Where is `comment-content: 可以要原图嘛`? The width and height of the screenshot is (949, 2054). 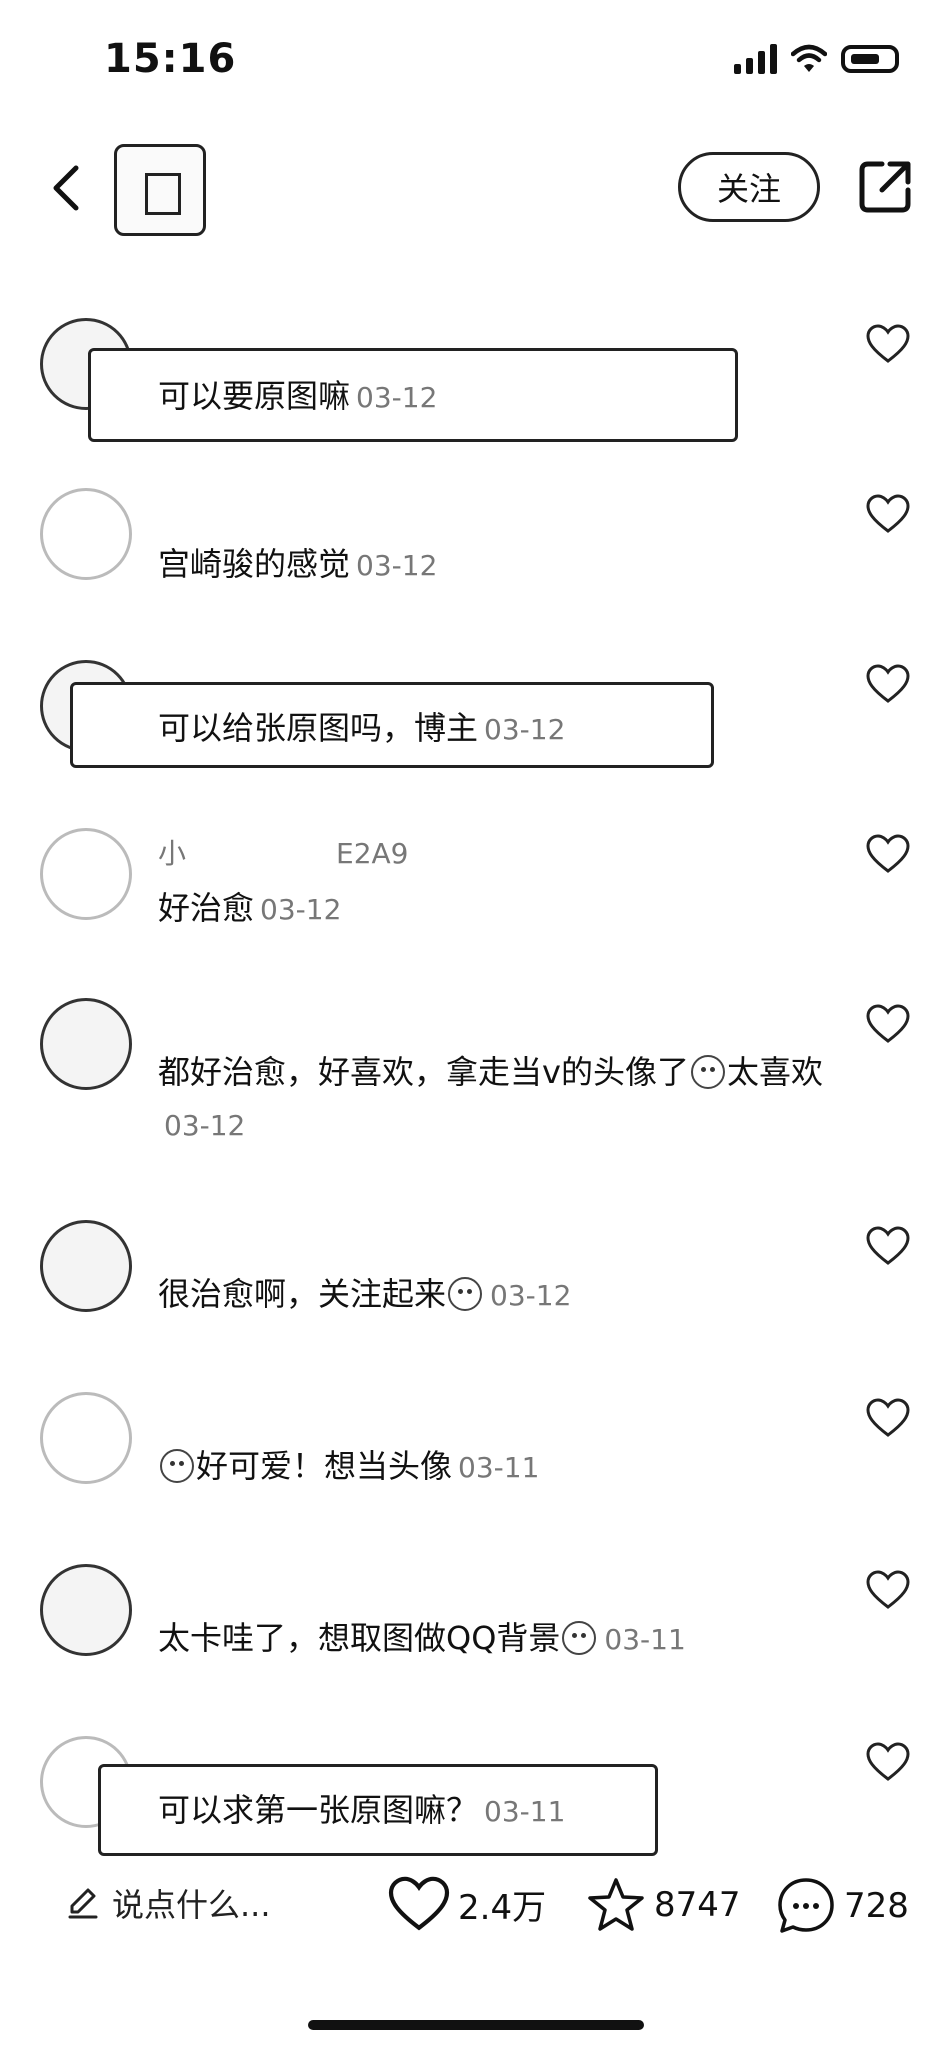 comment-content: 可以要原图嘛 is located at coordinates (254, 396).